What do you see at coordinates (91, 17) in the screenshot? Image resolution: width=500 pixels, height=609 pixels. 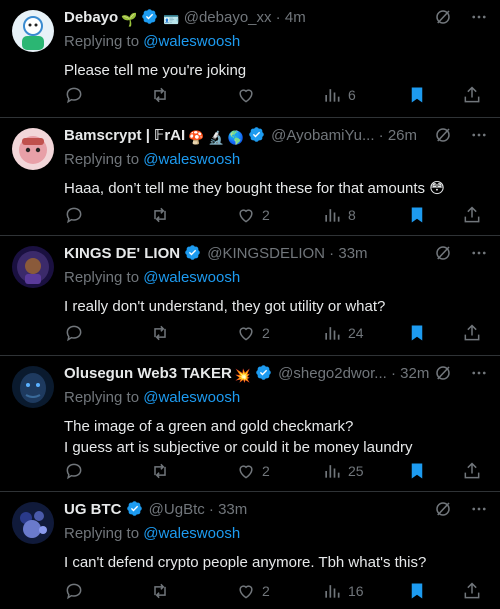 I see `display-name: Debayo` at bounding box center [91, 17].